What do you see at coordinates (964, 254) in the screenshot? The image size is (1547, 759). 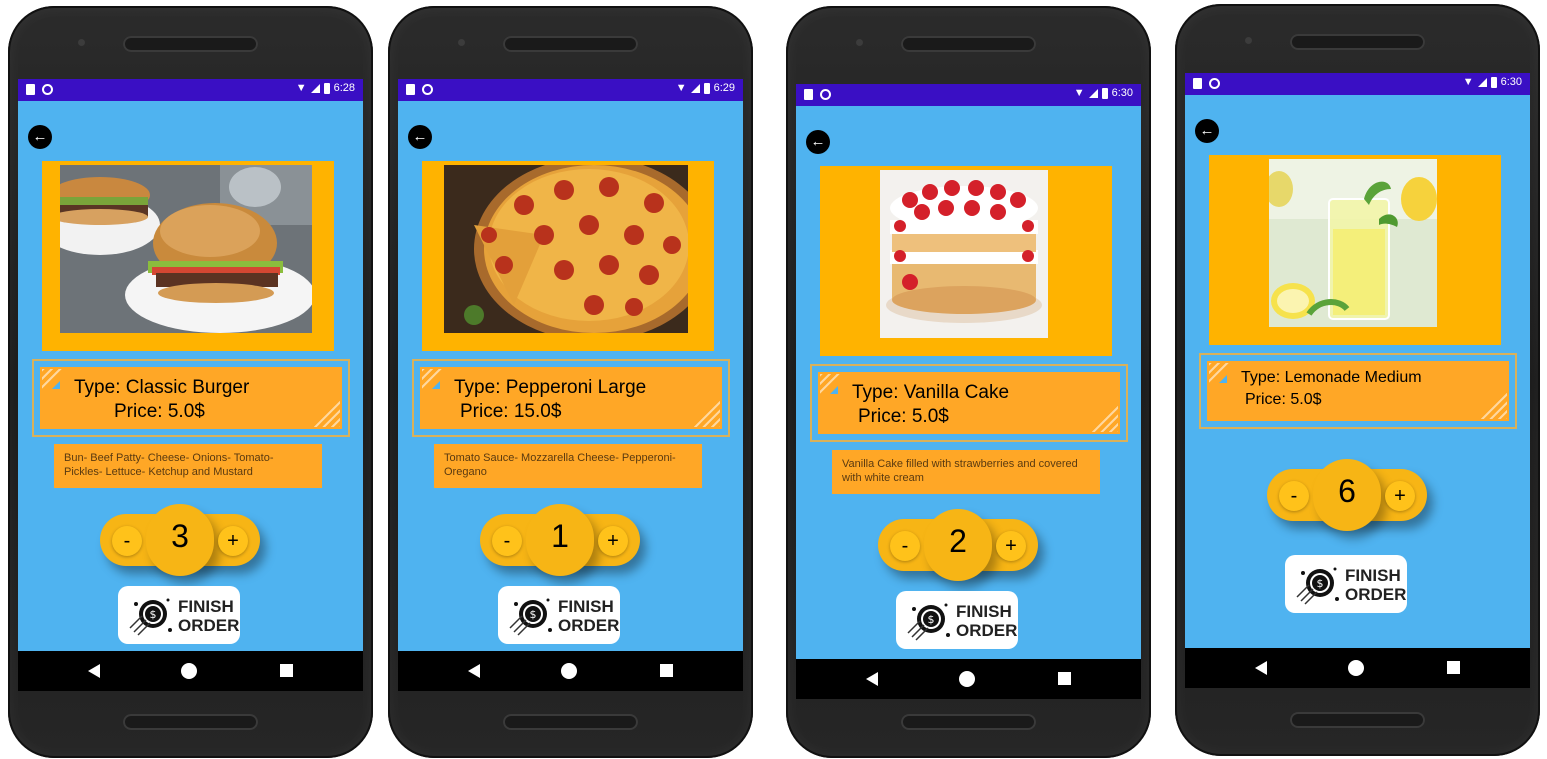 I see `vanilla-cake-photo` at bounding box center [964, 254].